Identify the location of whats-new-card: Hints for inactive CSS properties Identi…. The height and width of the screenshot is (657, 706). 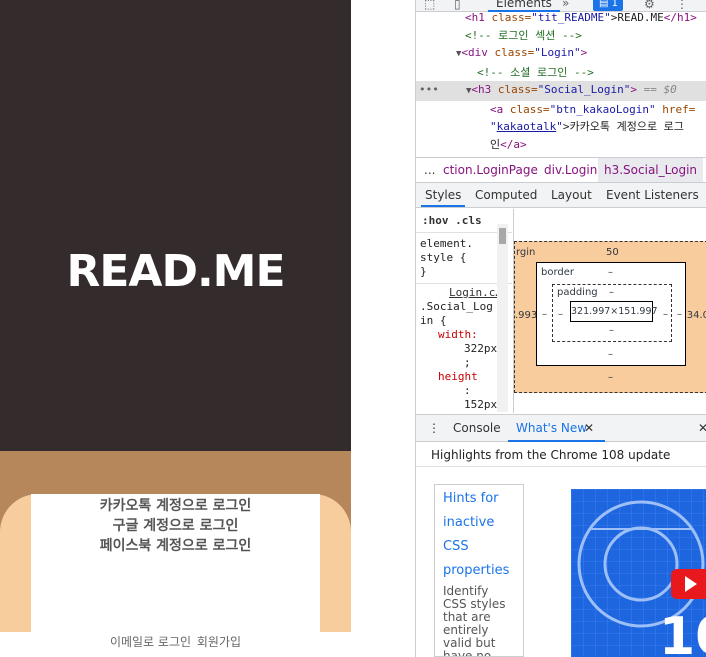
(479, 570).